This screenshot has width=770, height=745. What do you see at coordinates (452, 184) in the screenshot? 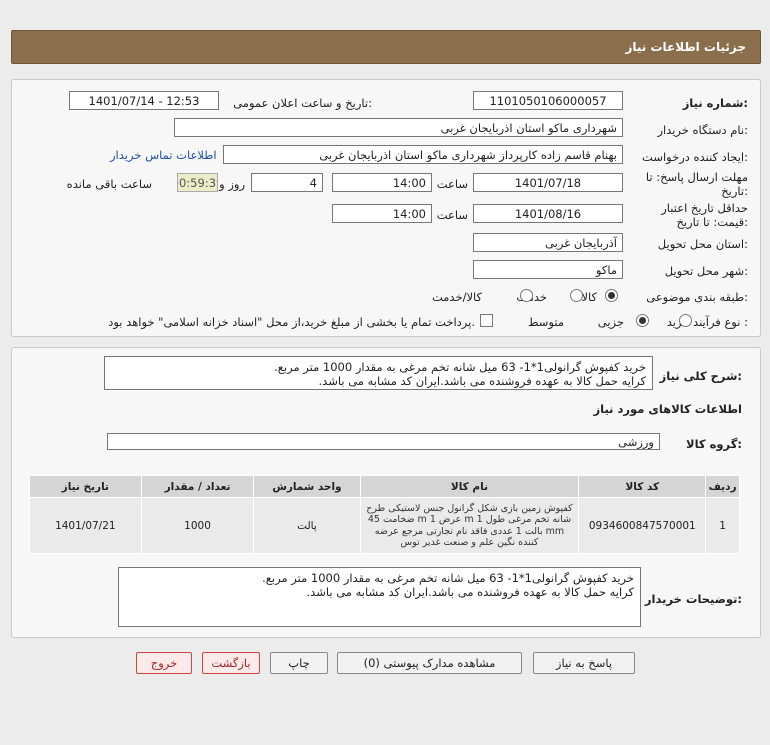
I see `deadline-time-label: ساعت` at bounding box center [452, 184].